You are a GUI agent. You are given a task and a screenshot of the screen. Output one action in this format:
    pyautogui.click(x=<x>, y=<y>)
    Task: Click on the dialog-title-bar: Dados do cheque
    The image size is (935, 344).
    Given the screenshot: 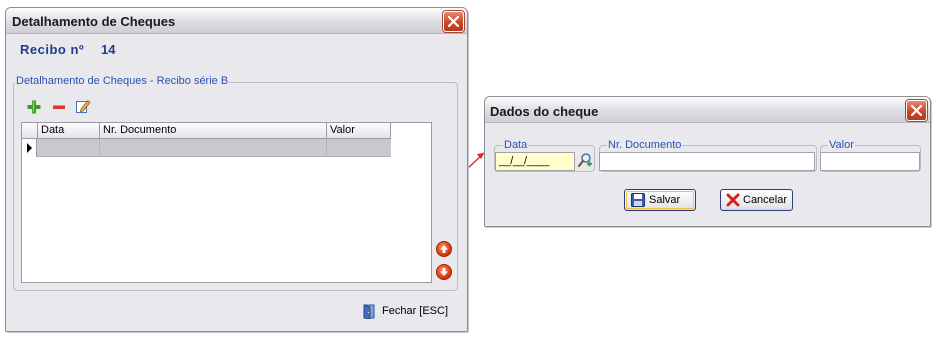 What is the action you would take?
    pyautogui.click(x=707, y=110)
    